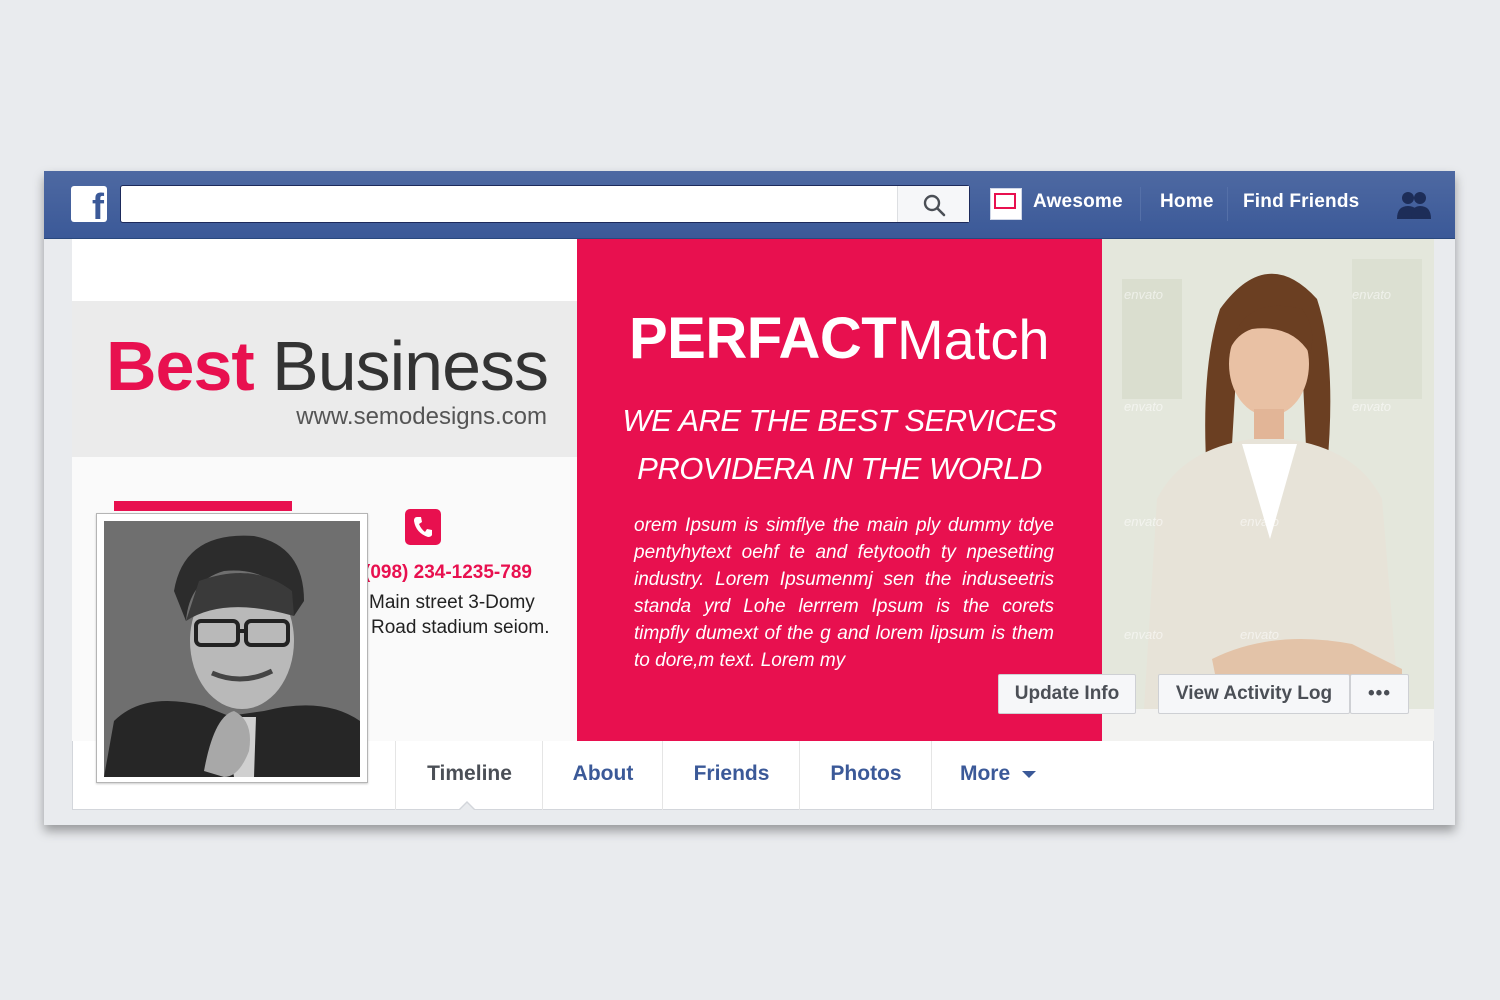 The height and width of the screenshot is (1000, 1500). I want to click on contact-address-line2: Road stadium seiom., so click(460, 627).